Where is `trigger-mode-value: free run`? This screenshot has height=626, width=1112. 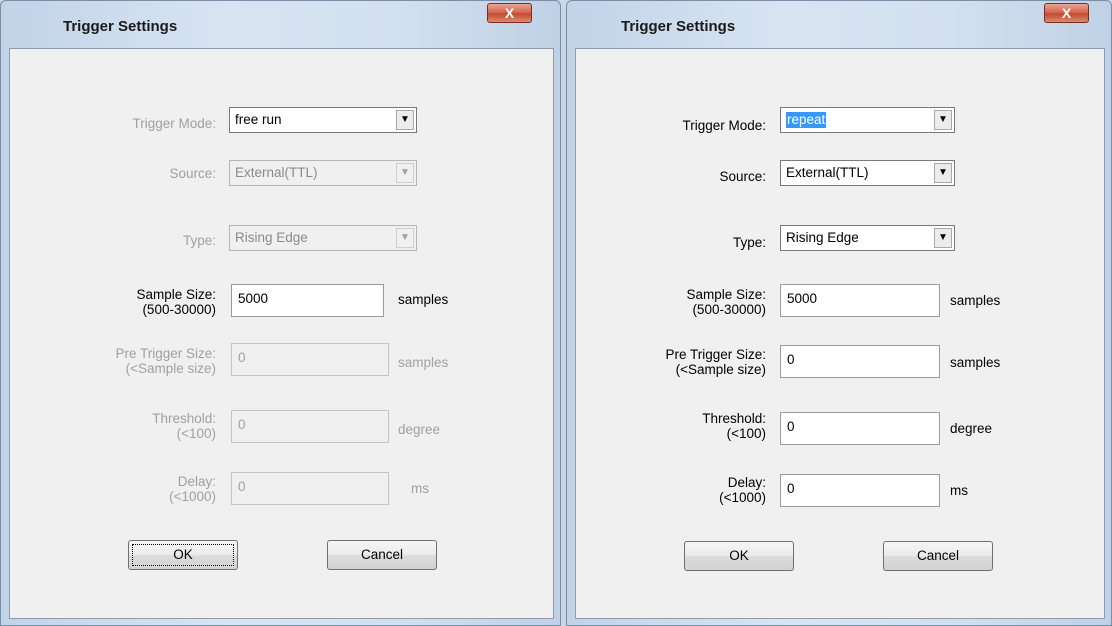
trigger-mode-value: free run is located at coordinates (258, 119).